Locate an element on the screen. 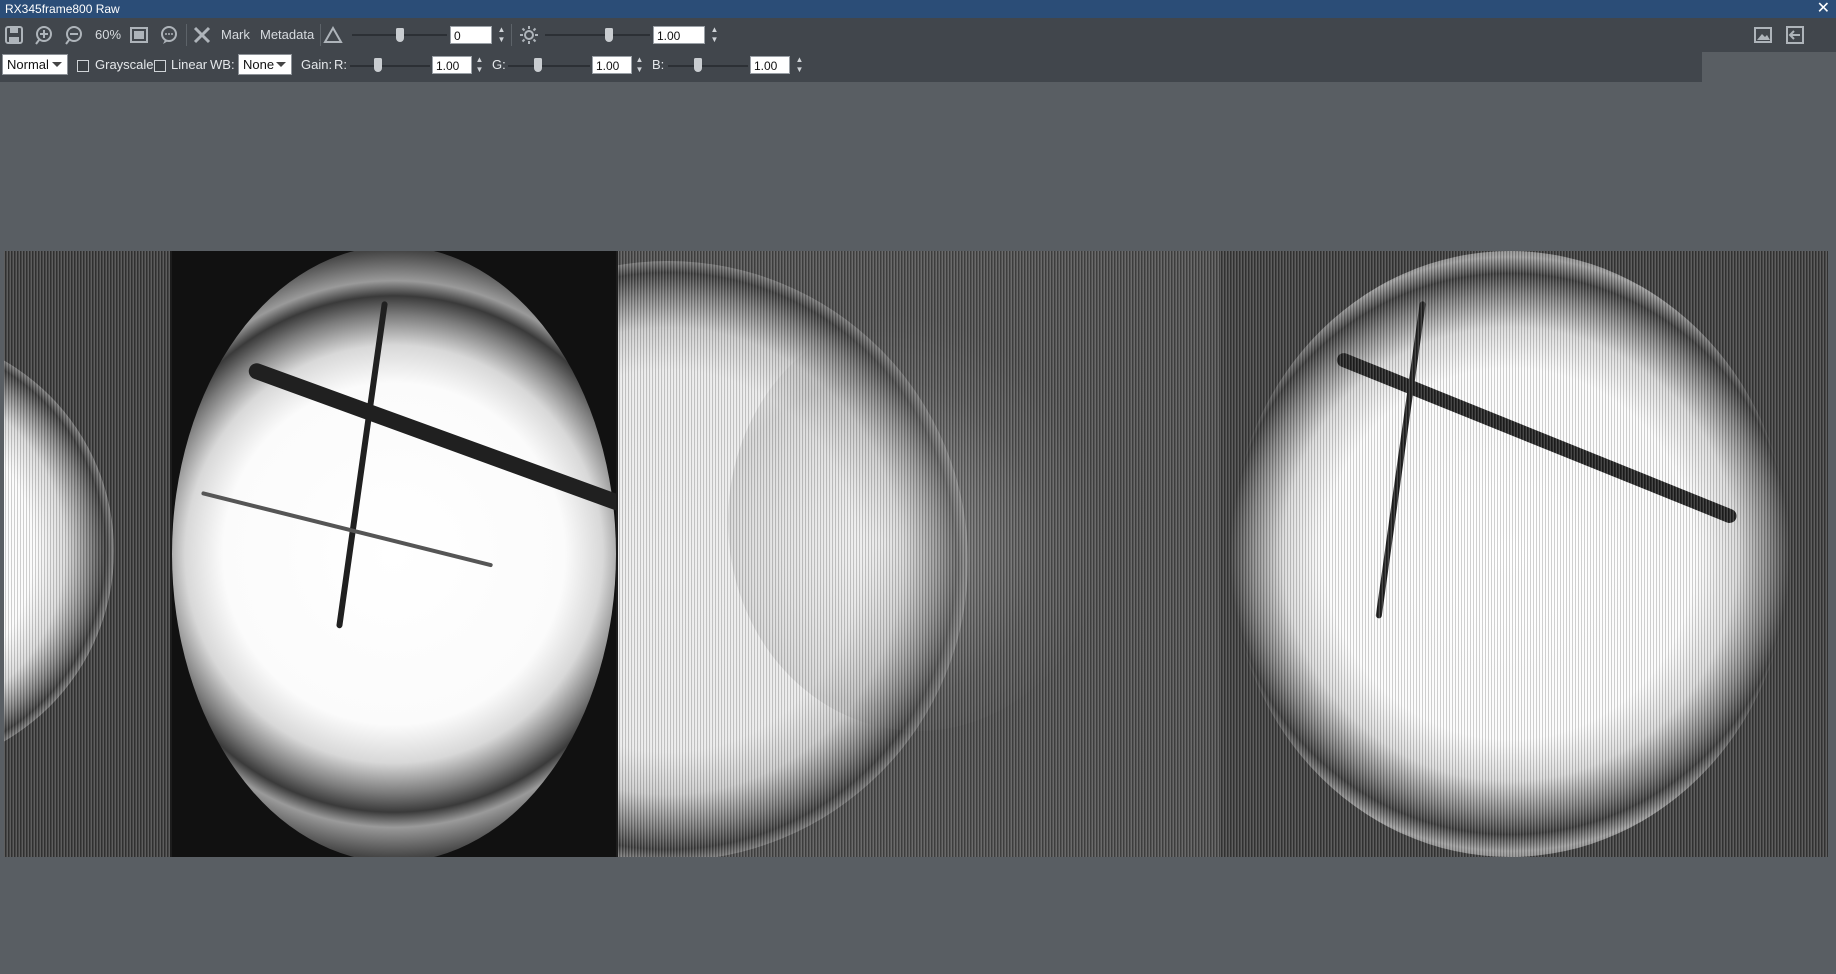 Image resolution: width=1836 pixels, height=974 pixels. brightness-slider-thumb is located at coordinates (609, 35).